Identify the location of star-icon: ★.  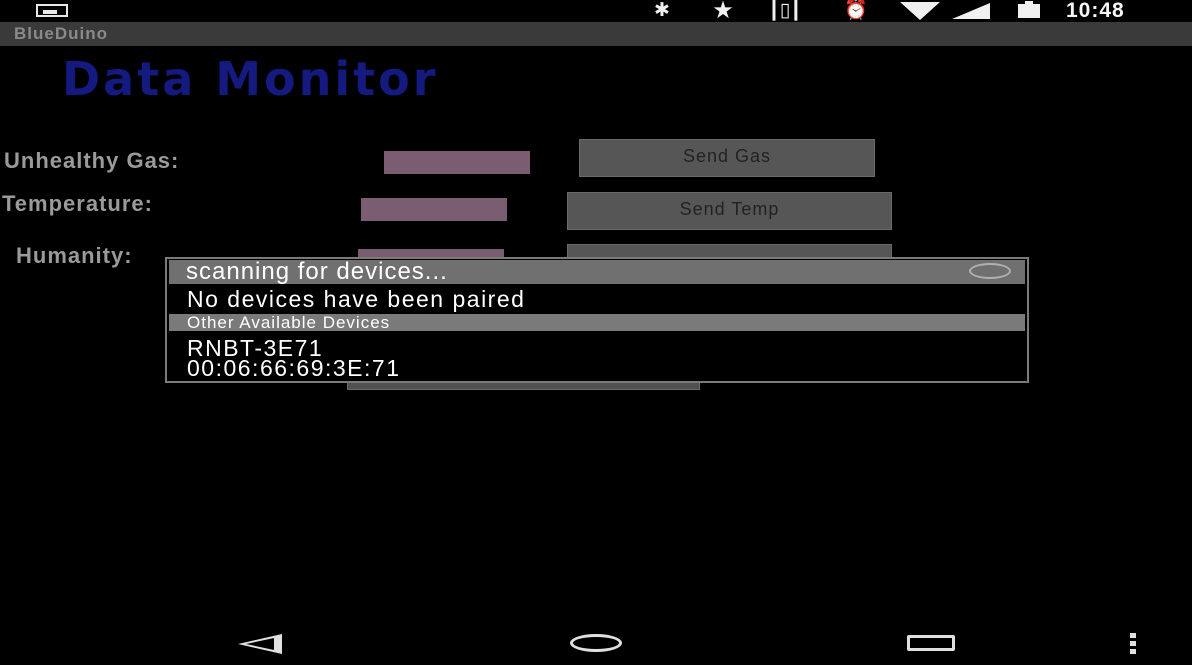
(723, 12).